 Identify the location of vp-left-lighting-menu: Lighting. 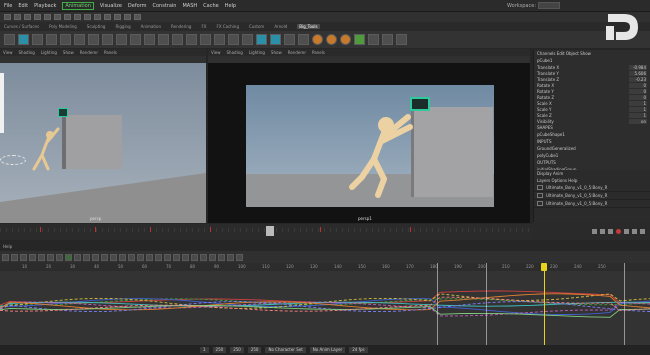
(49, 52).